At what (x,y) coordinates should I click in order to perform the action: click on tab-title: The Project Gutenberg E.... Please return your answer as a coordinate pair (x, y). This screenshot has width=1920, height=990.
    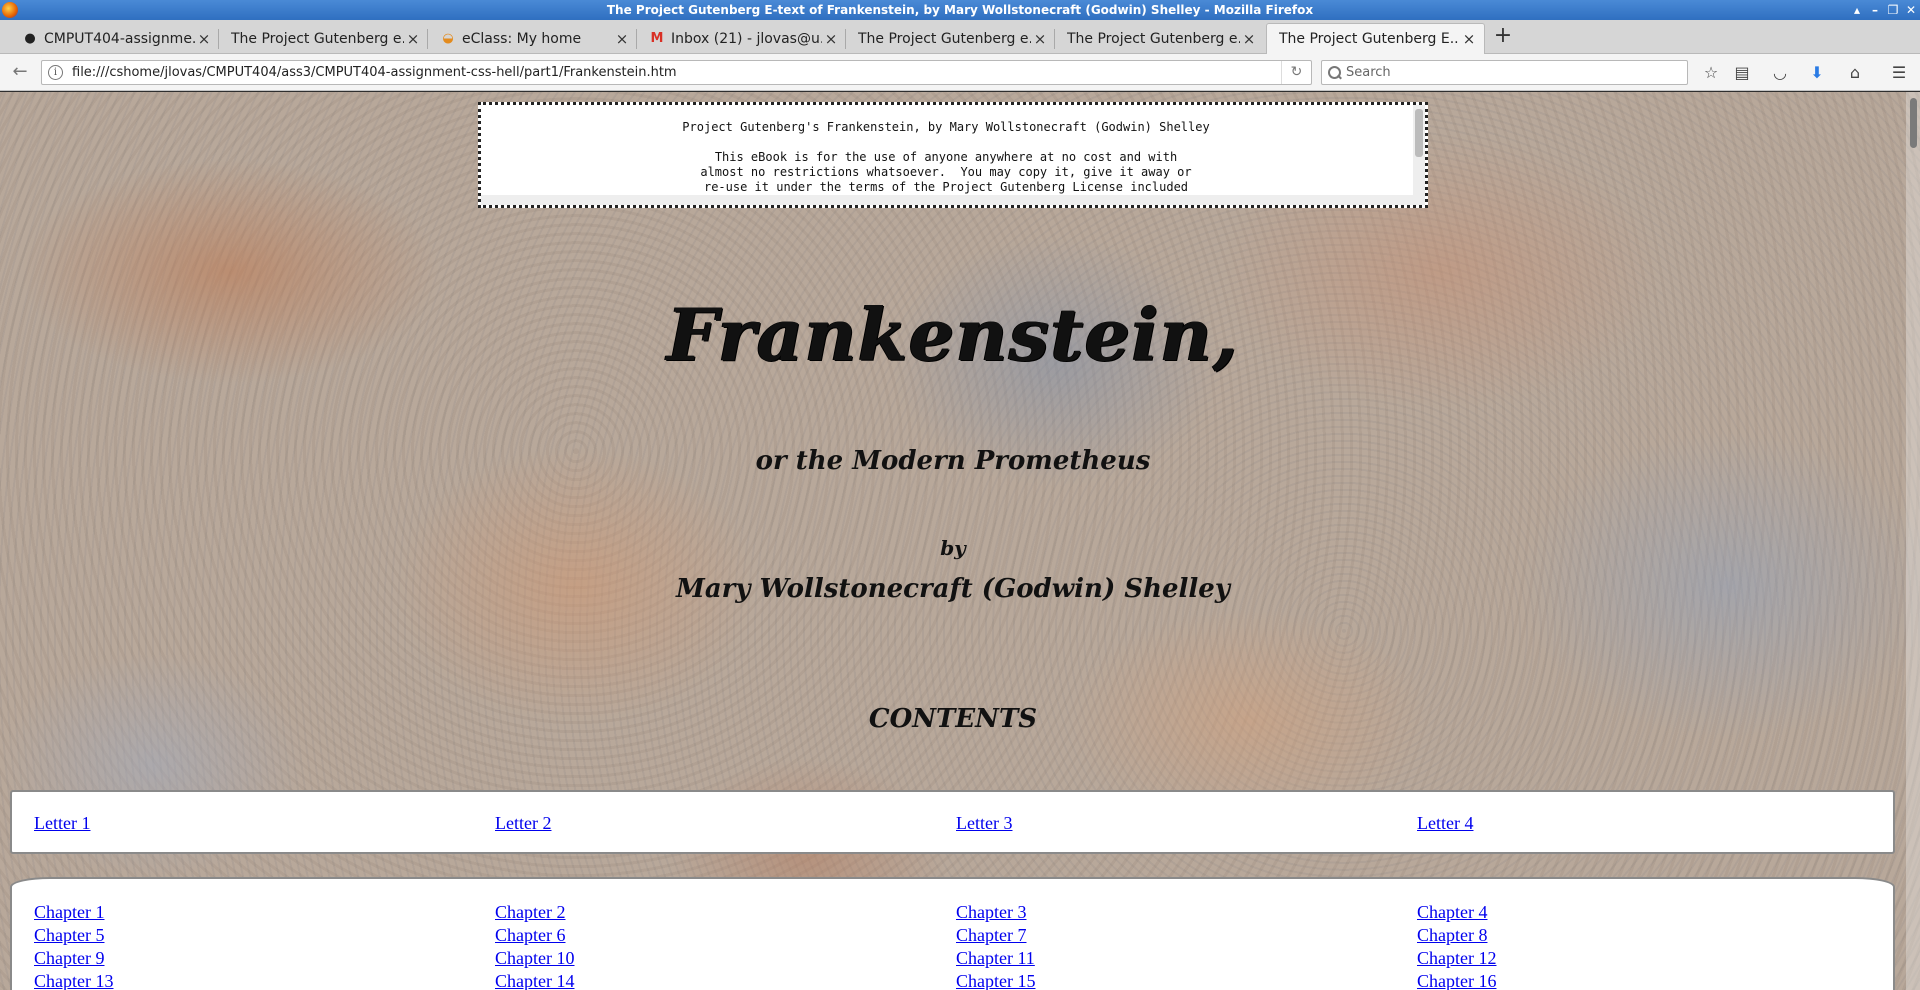
    Looking at the image, I should click on (1369, 39).